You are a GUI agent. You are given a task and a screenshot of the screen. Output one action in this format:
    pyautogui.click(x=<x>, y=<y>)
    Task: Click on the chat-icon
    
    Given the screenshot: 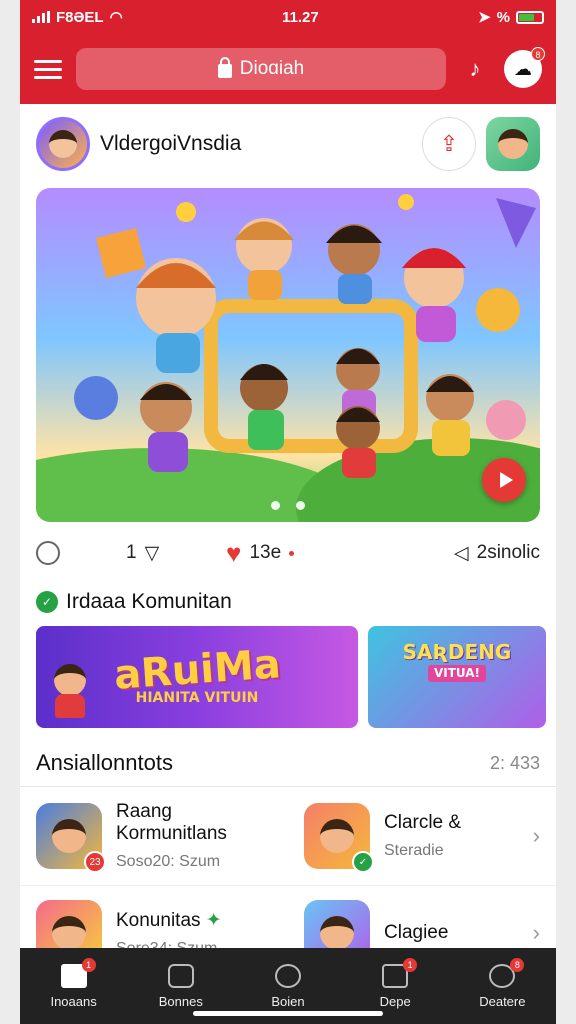 What is the action you would take?
    pyautogui.click(x=180, y=975)
    